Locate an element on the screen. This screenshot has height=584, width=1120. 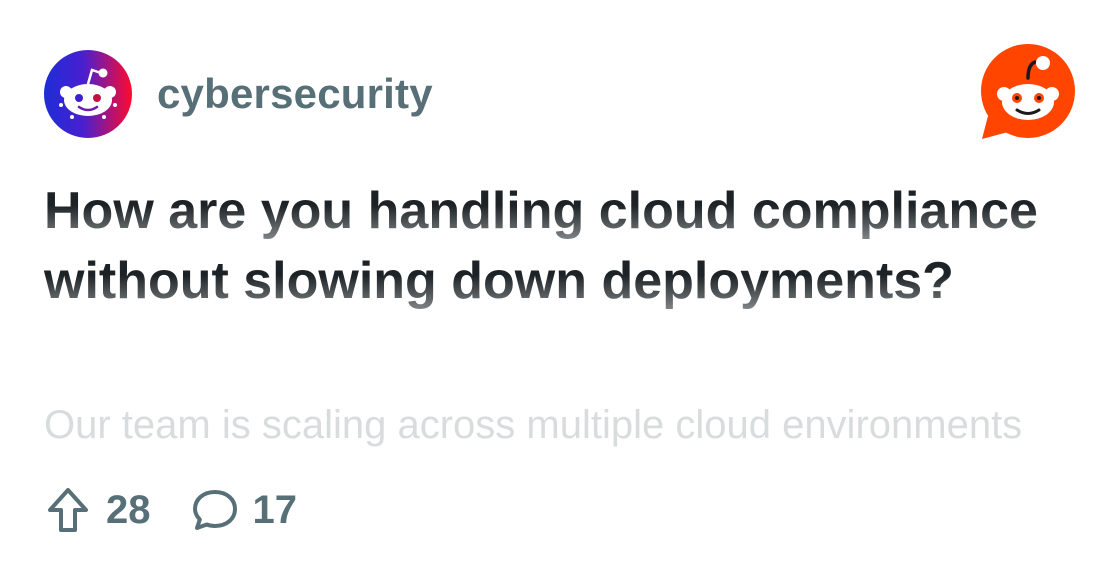
comments-button: 17 is located at coordinates (244, 510).